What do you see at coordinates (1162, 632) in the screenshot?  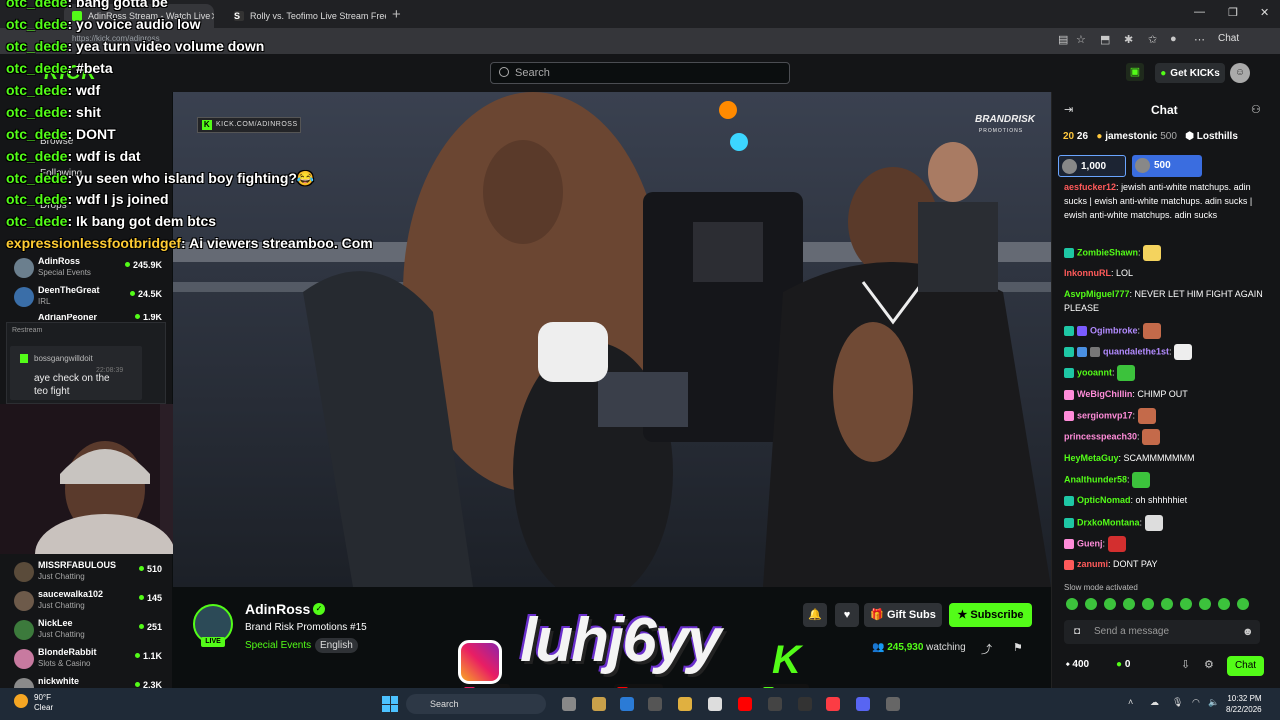 I see `chat-message-input: Send a message` at bounding box center [1162, 632].